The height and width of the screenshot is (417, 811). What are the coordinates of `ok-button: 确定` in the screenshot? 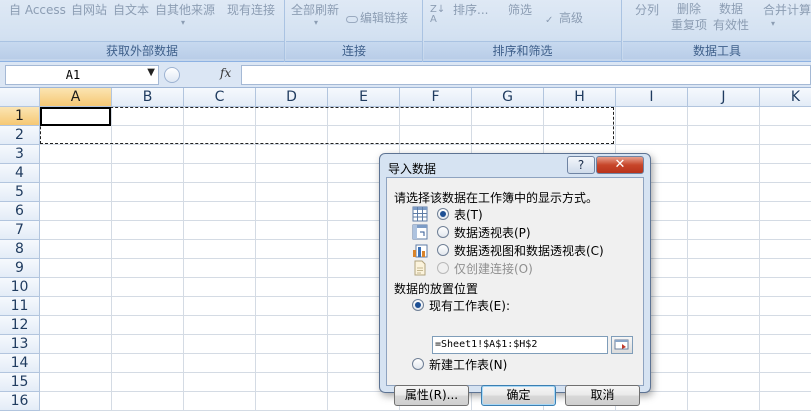 It's located at (518, 395).